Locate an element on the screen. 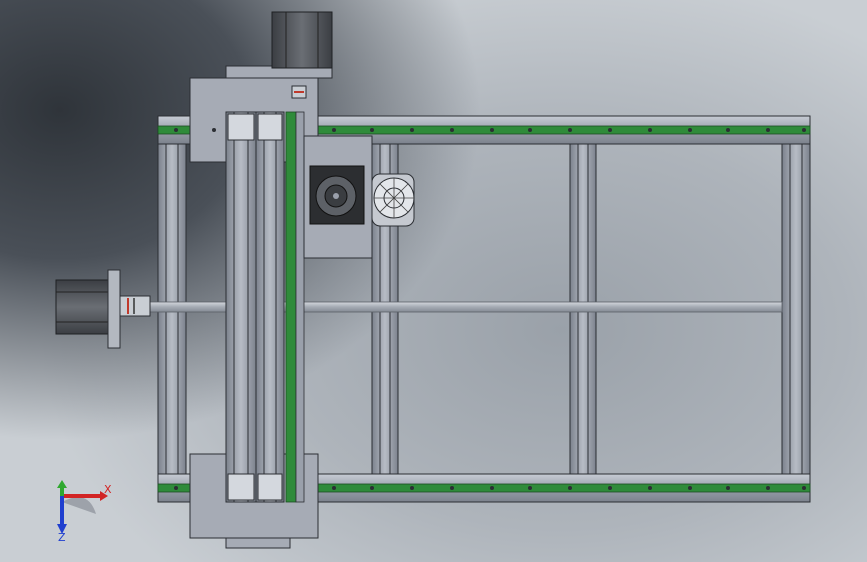 The image size is (867, 562). view-orientation-triad: X Z is located at coordinates (84, 513).